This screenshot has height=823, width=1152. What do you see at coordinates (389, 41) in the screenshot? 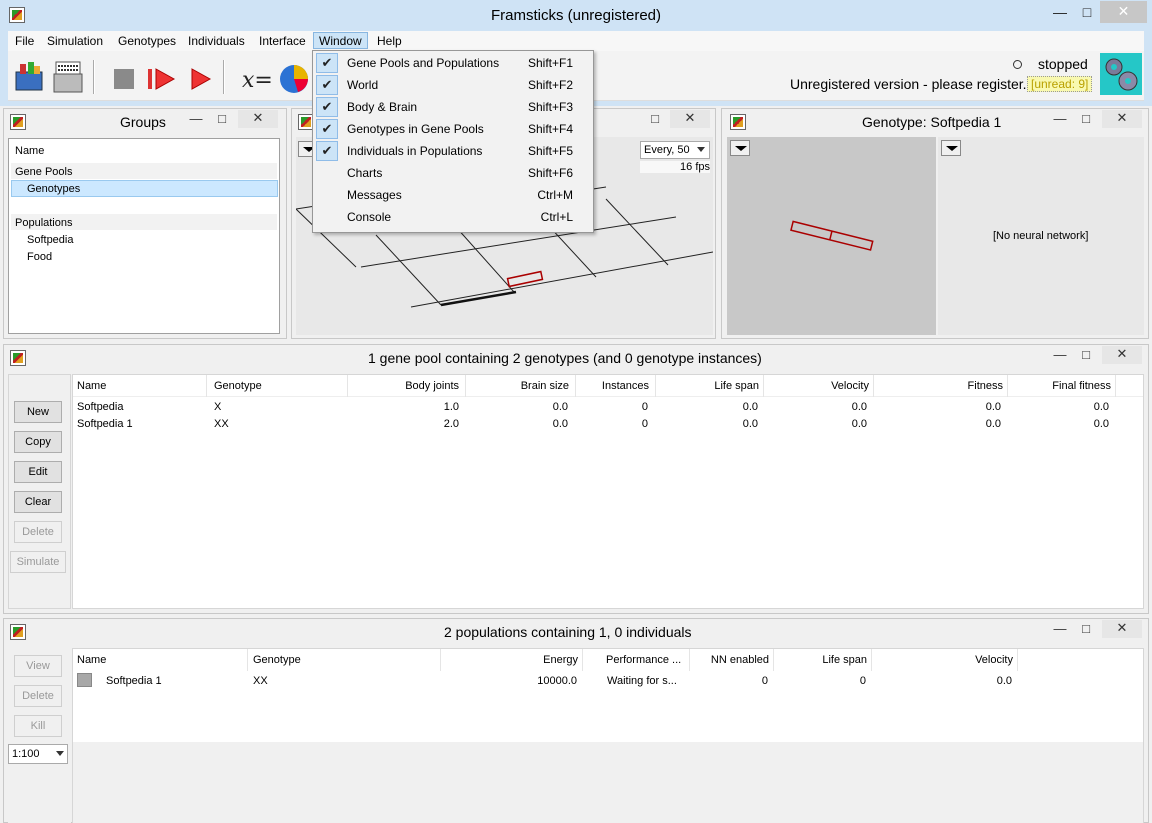
I see `menu-help: Help` at bounding box center [389, 41].